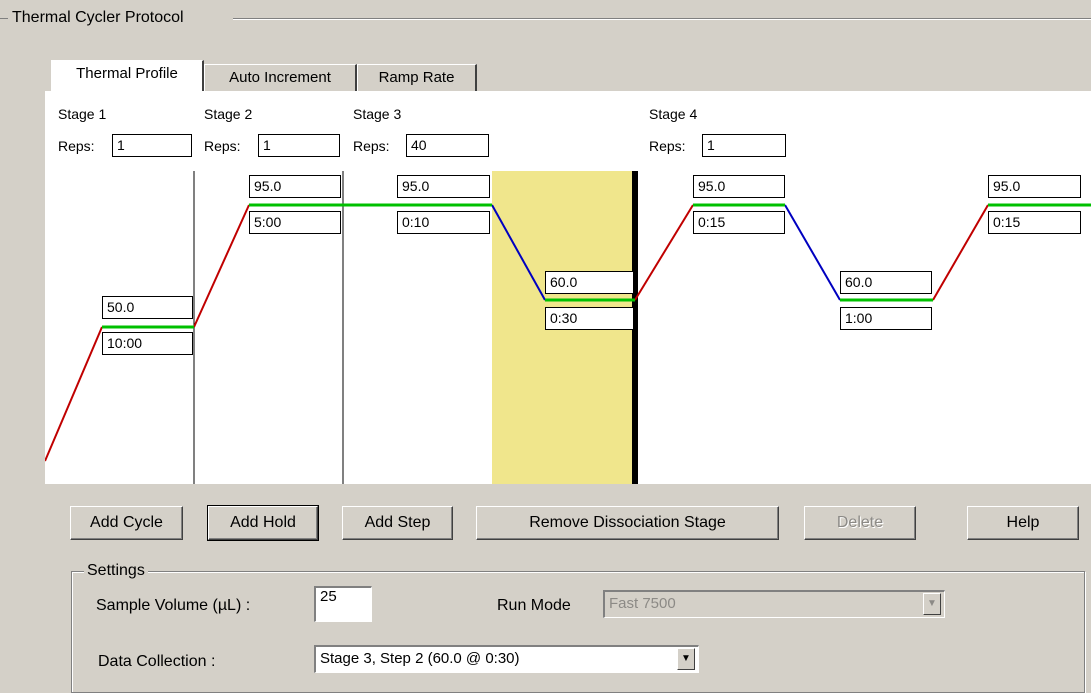 This screenshot has width=1091, height=693. What do you see at coordinates (673, 114) in the screenshot?
I see `stage-4-label: Stage 4` at bounding box center [673, 114].